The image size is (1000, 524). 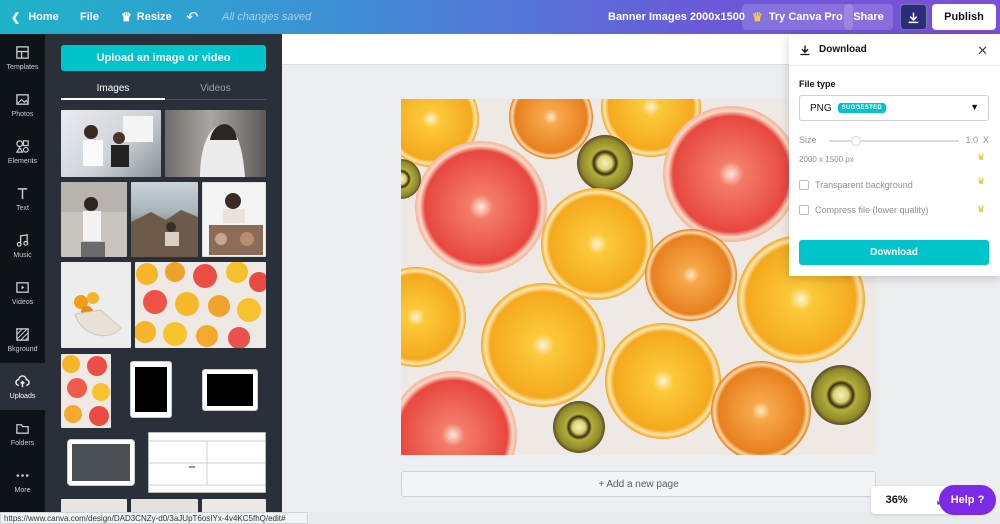 What do you see at coordinates (862, 108) in the screenshot?
I see `suggested-badge: SUGGESTED` at bounding box center [862, 108].